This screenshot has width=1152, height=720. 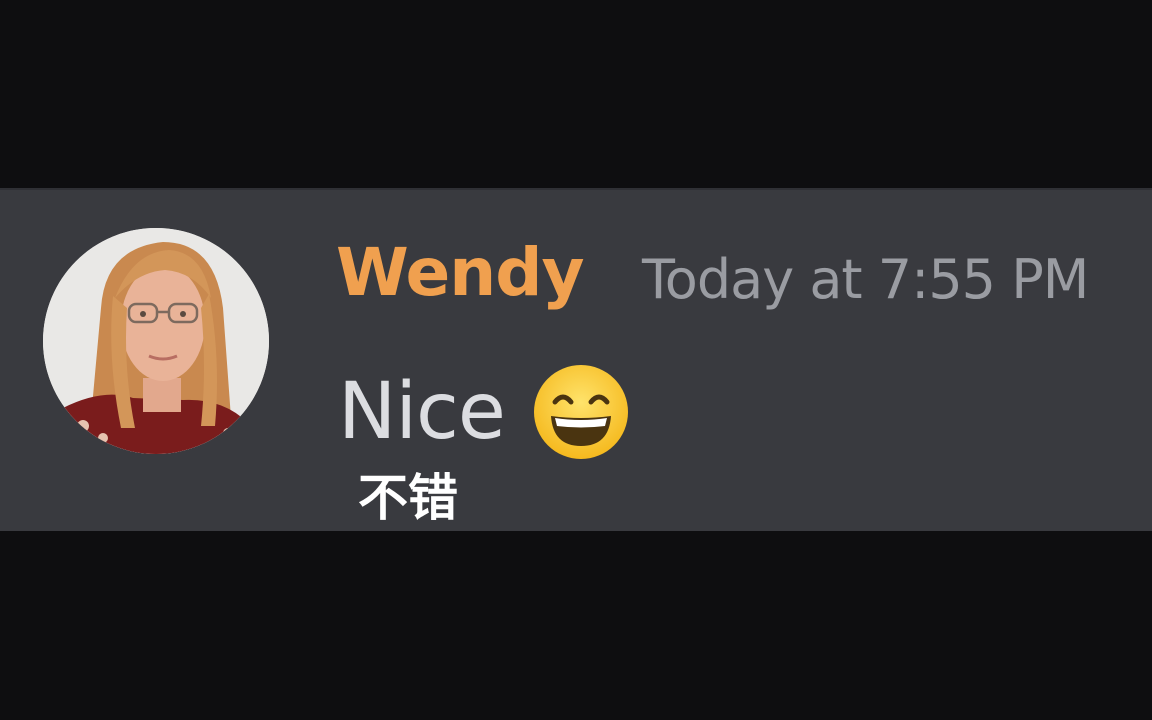 I want to click on grinning-face-with-smiling-eyes-icon, so click(x=581, y=412).